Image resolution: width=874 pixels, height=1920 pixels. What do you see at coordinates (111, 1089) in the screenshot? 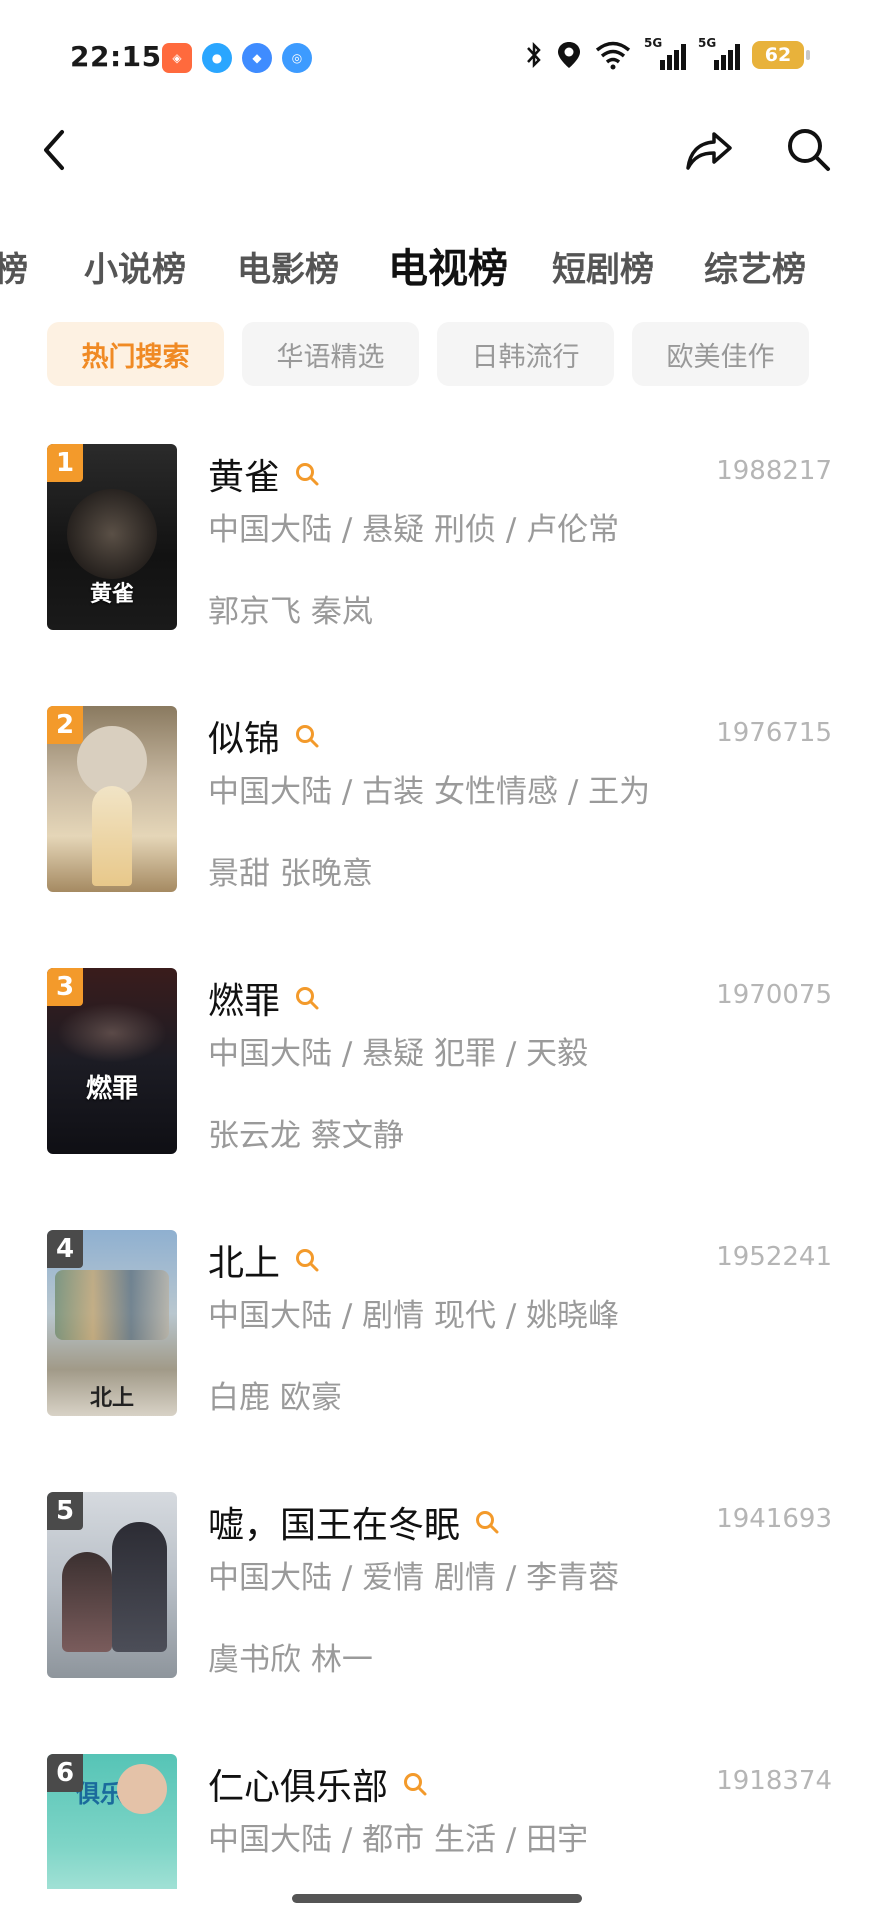
I see `poster-title: 燃罪` at bounding box center [111, 1089].